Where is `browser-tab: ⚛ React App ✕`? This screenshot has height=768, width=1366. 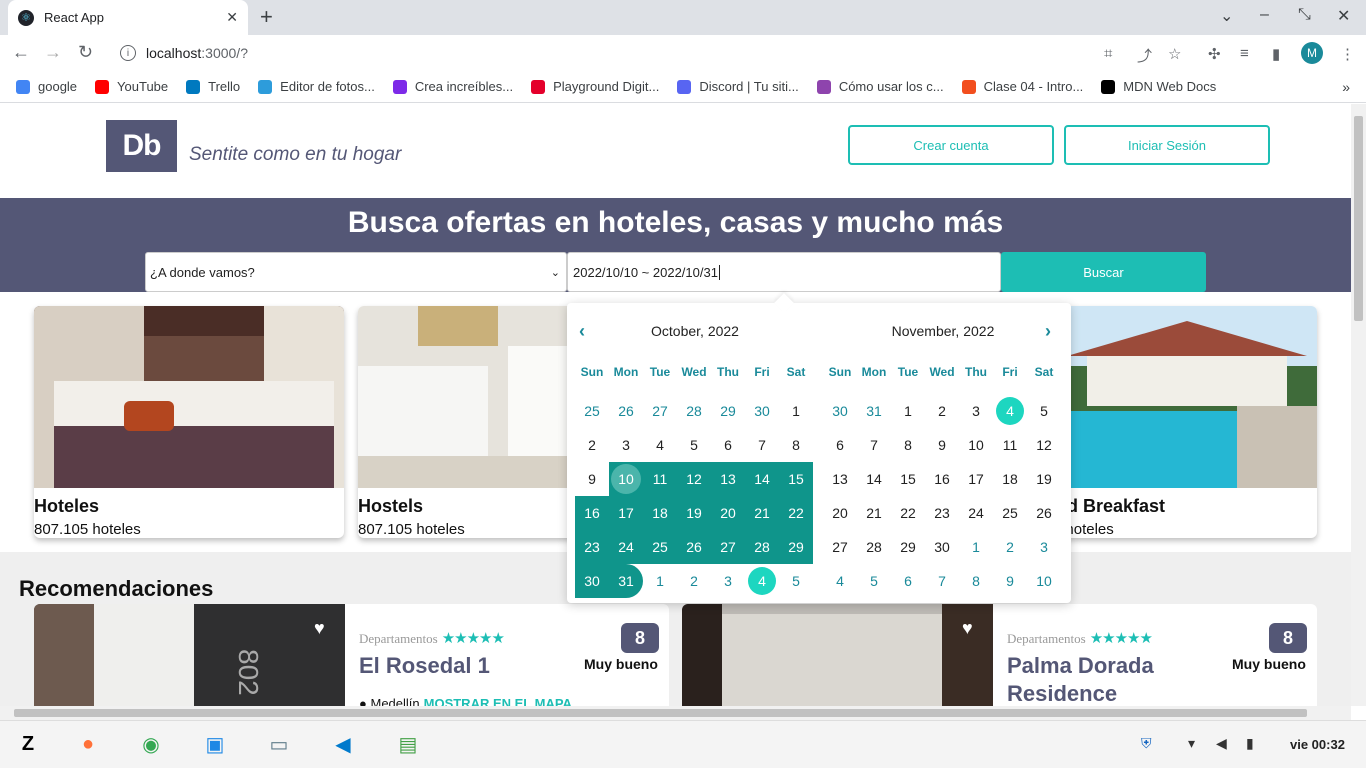
browser-tab: ⚛ React App ✕ is located at coordinates (128, 17).